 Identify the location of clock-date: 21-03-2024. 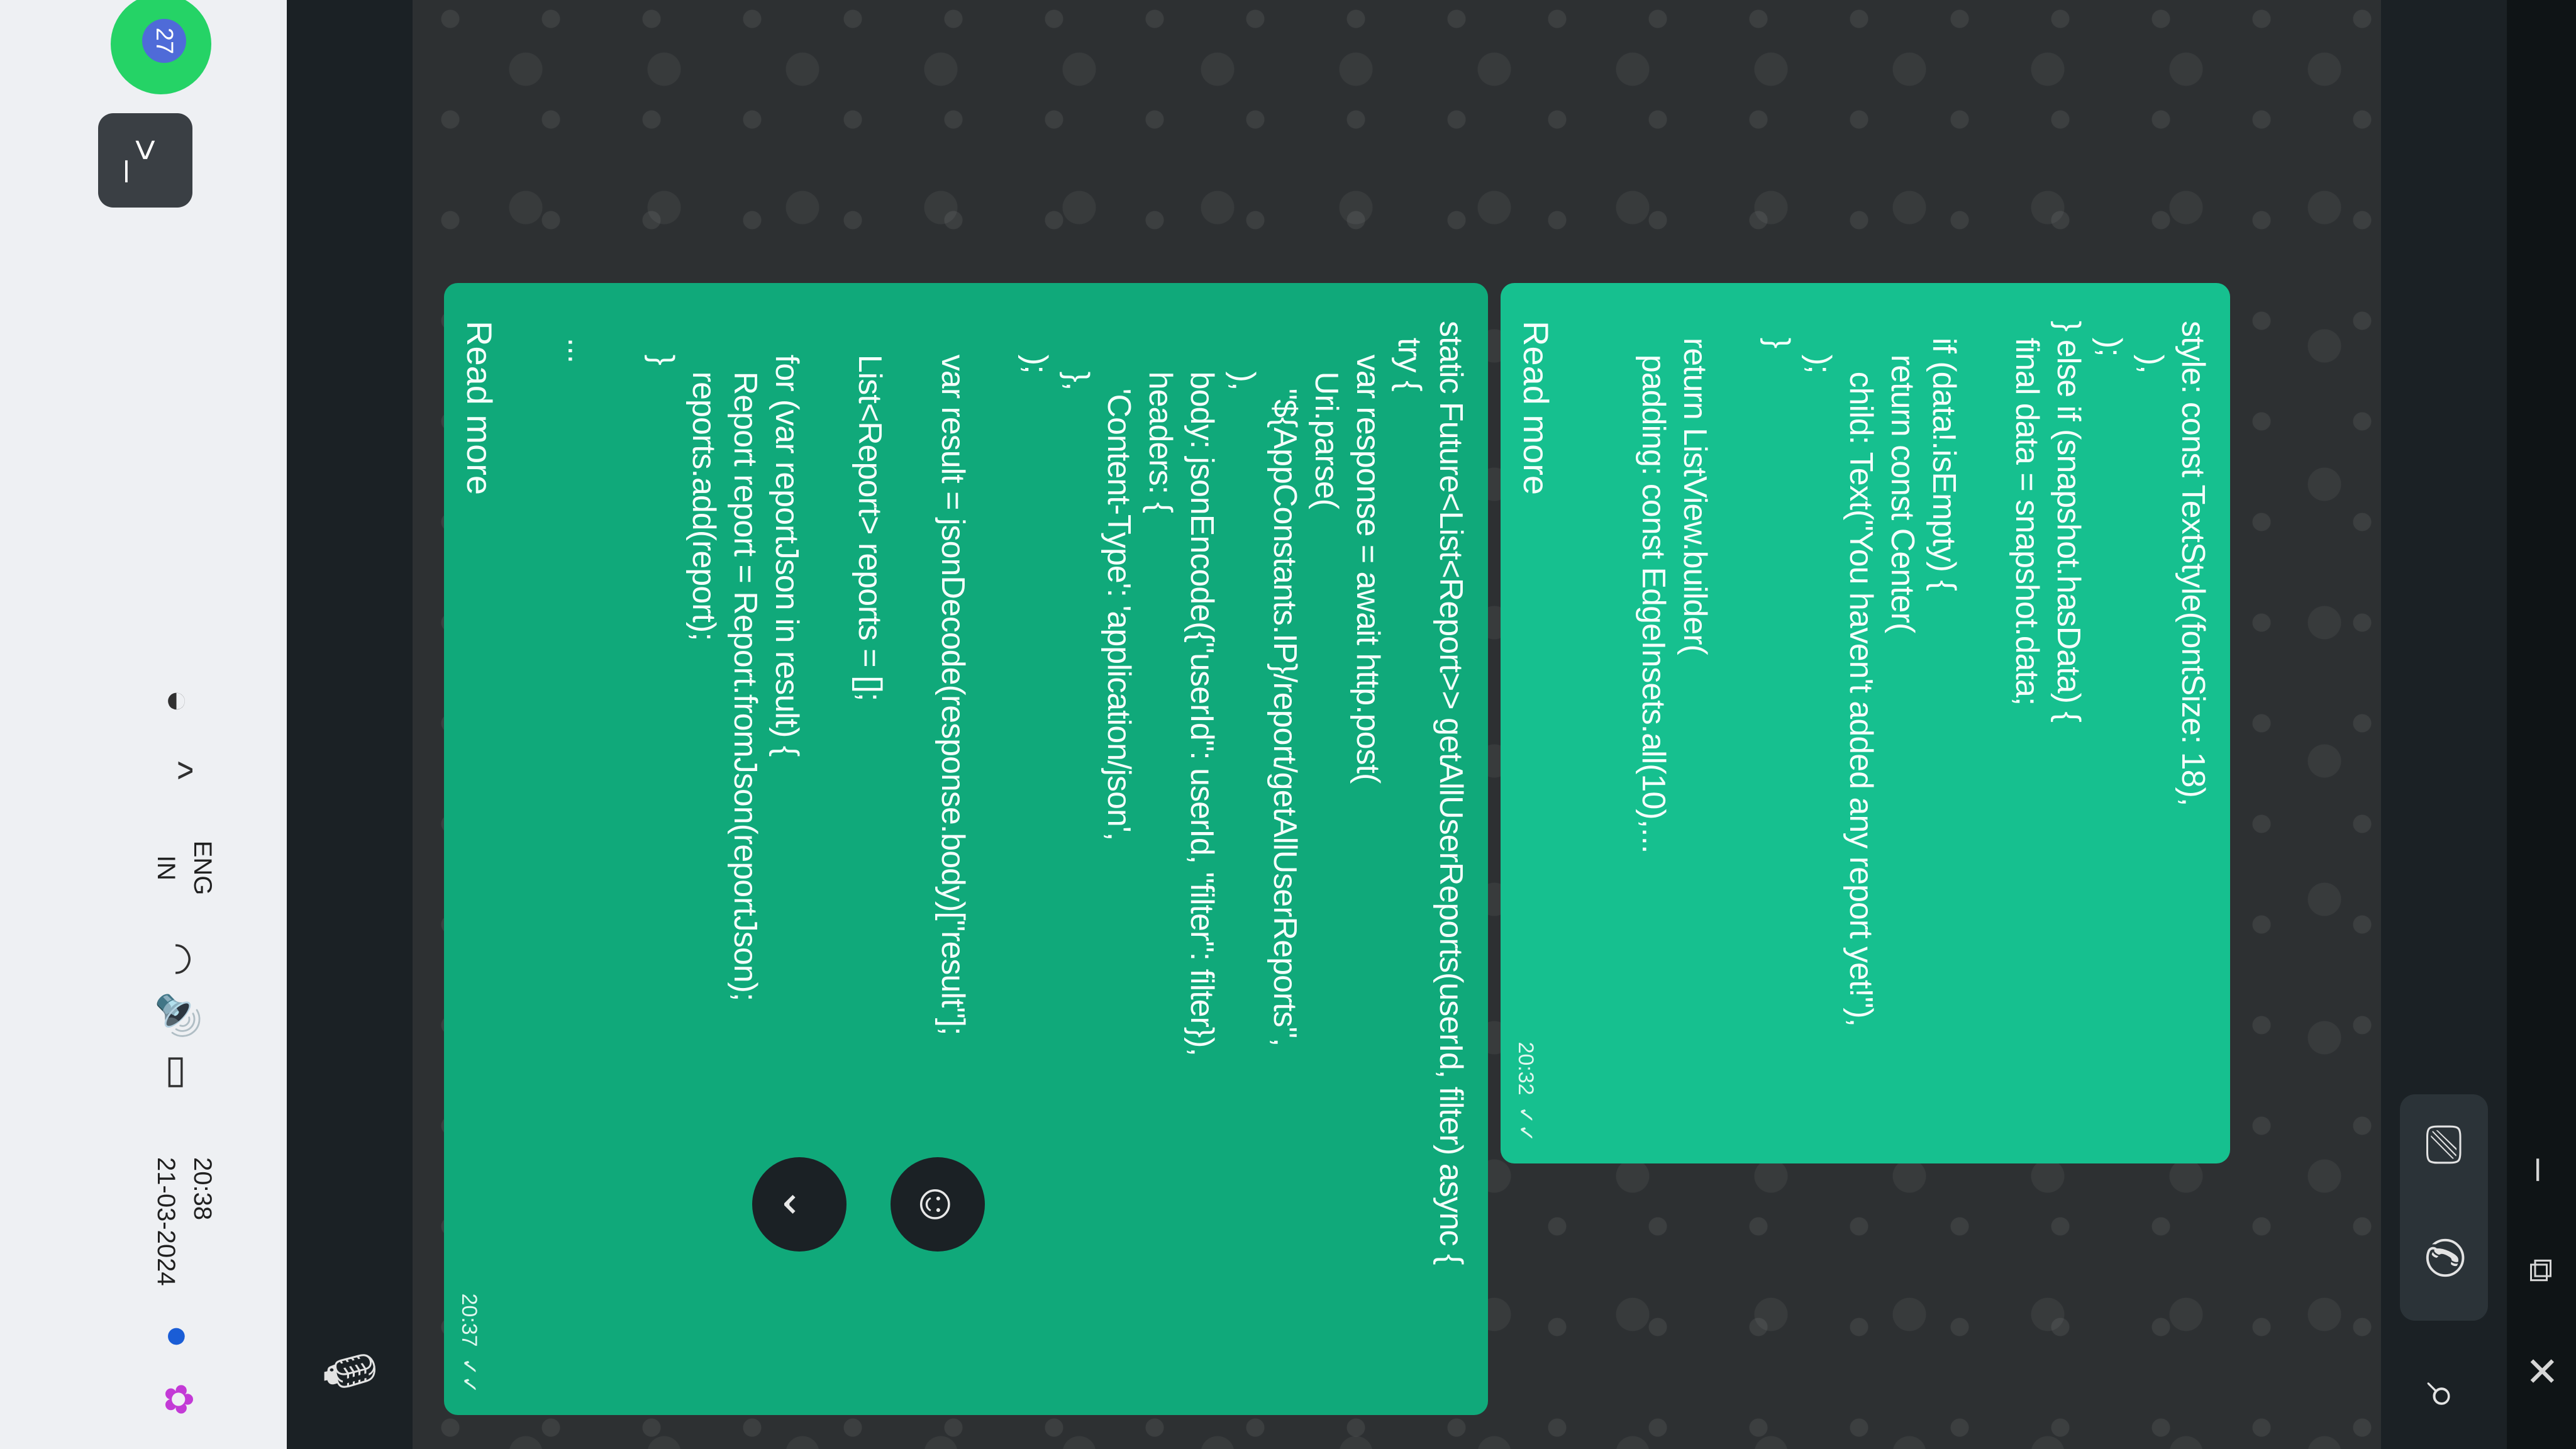
(166, 1221).